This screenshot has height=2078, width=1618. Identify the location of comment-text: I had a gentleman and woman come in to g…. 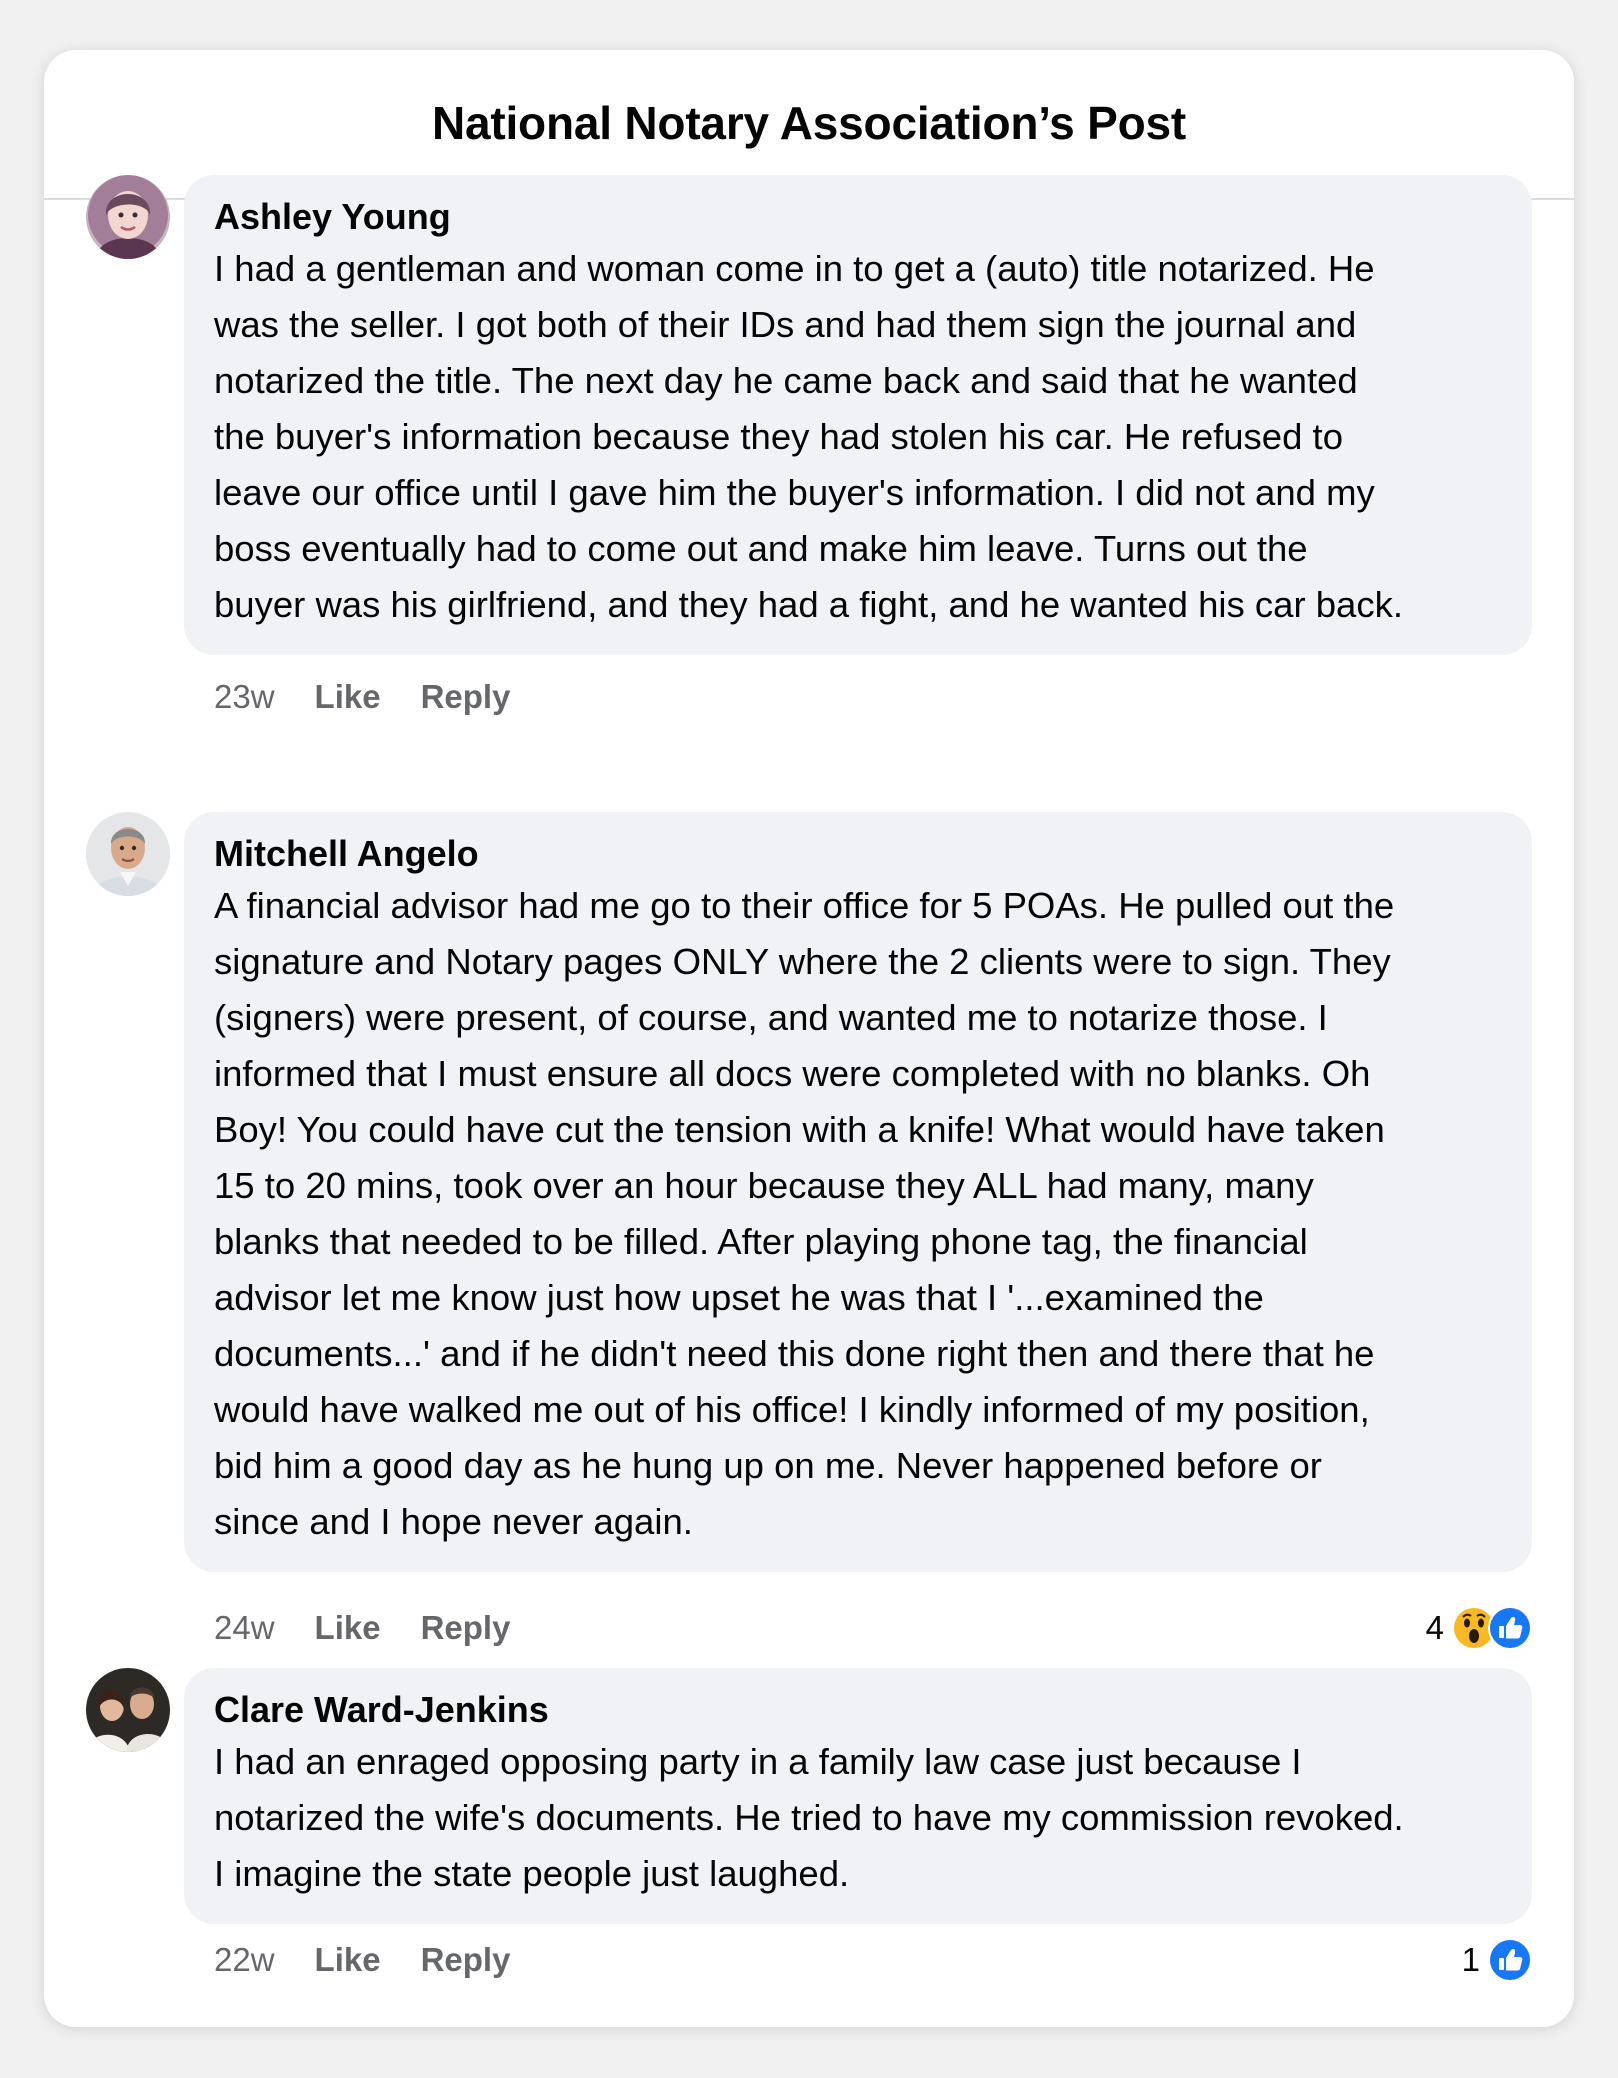
(808, 436).